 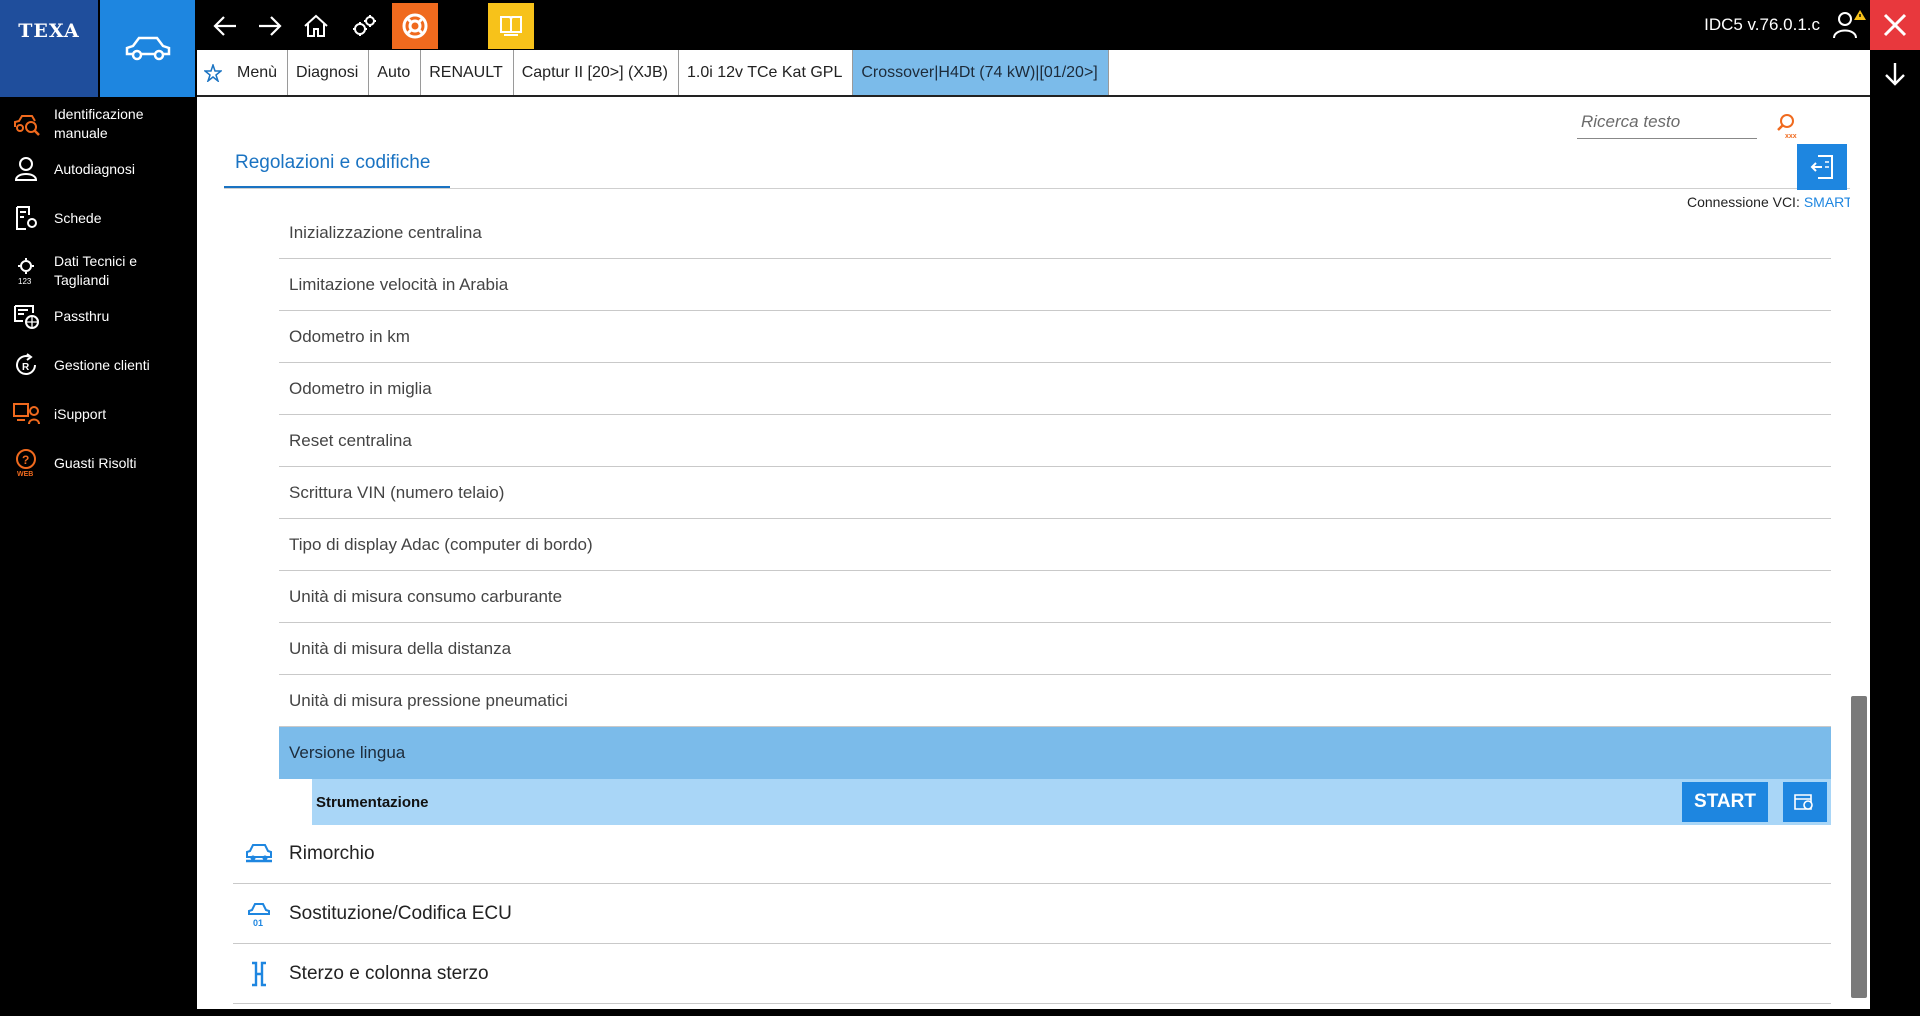 I want to click on category-label: Sostituzione/Codifica ECU, so click(x=400, y=913).